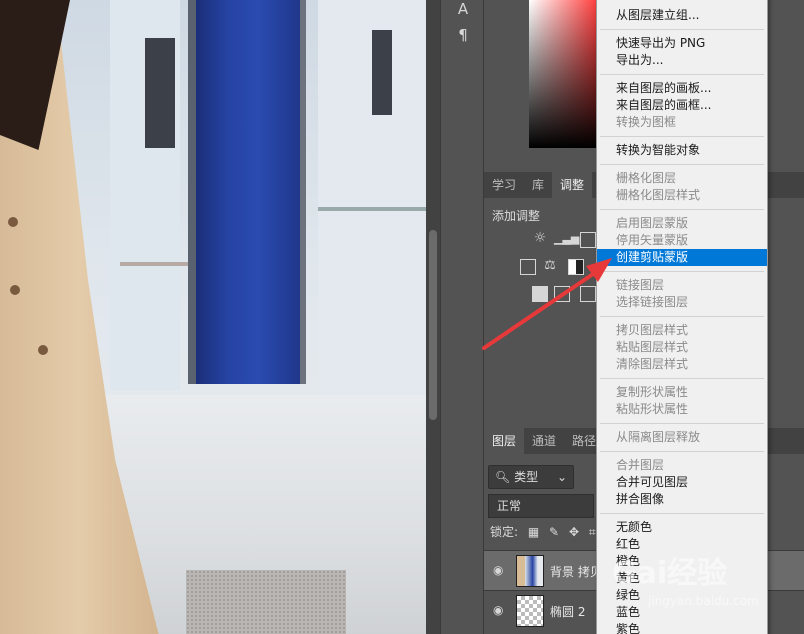 The width and height of the screenshot is (804, 634). What do you see at coordinates (652, 409) in the screenshot?
I see `menu-item: 粘贴形状属性` at bounding box center [652, 409].